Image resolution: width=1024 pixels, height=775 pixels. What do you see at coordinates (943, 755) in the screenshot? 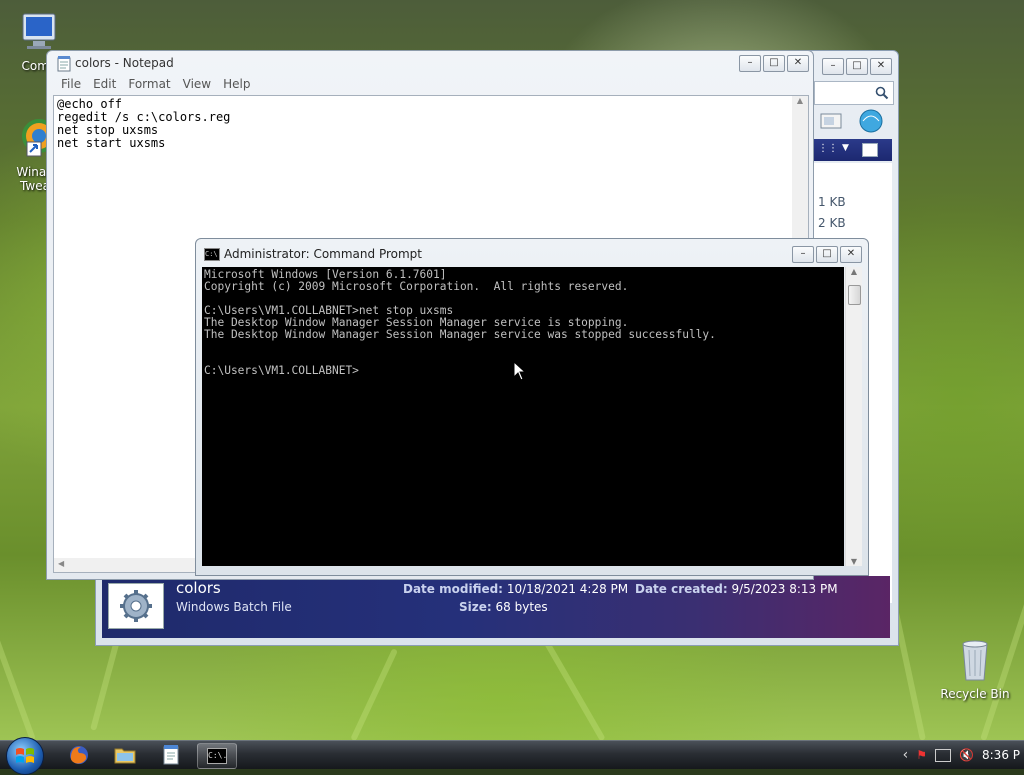
I see `network-icon` at bounding box center [943, 755].